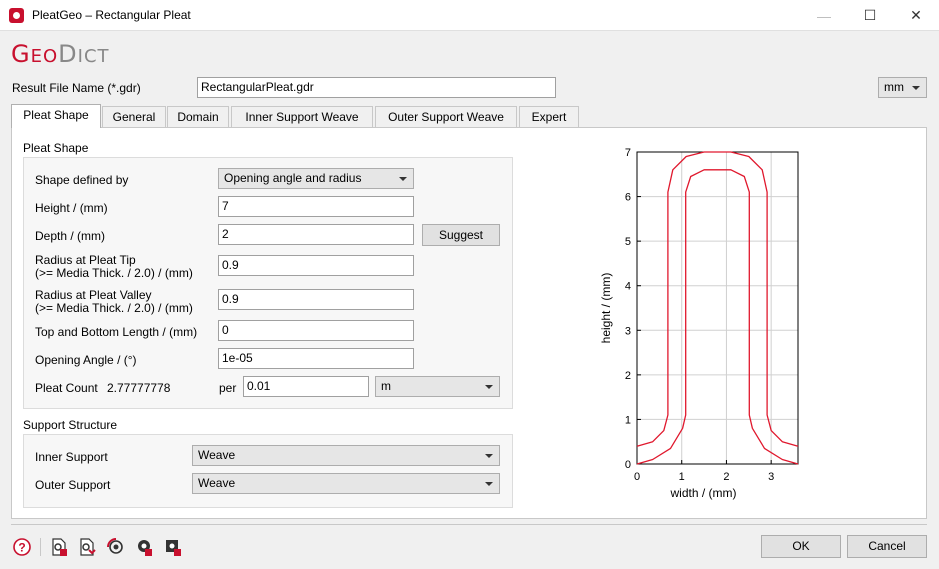 This screenshot has width=939, height=569. Describe the element at coordinates (346, 483) in the screenshot. I see `outer-support-select: Weave` at that location.